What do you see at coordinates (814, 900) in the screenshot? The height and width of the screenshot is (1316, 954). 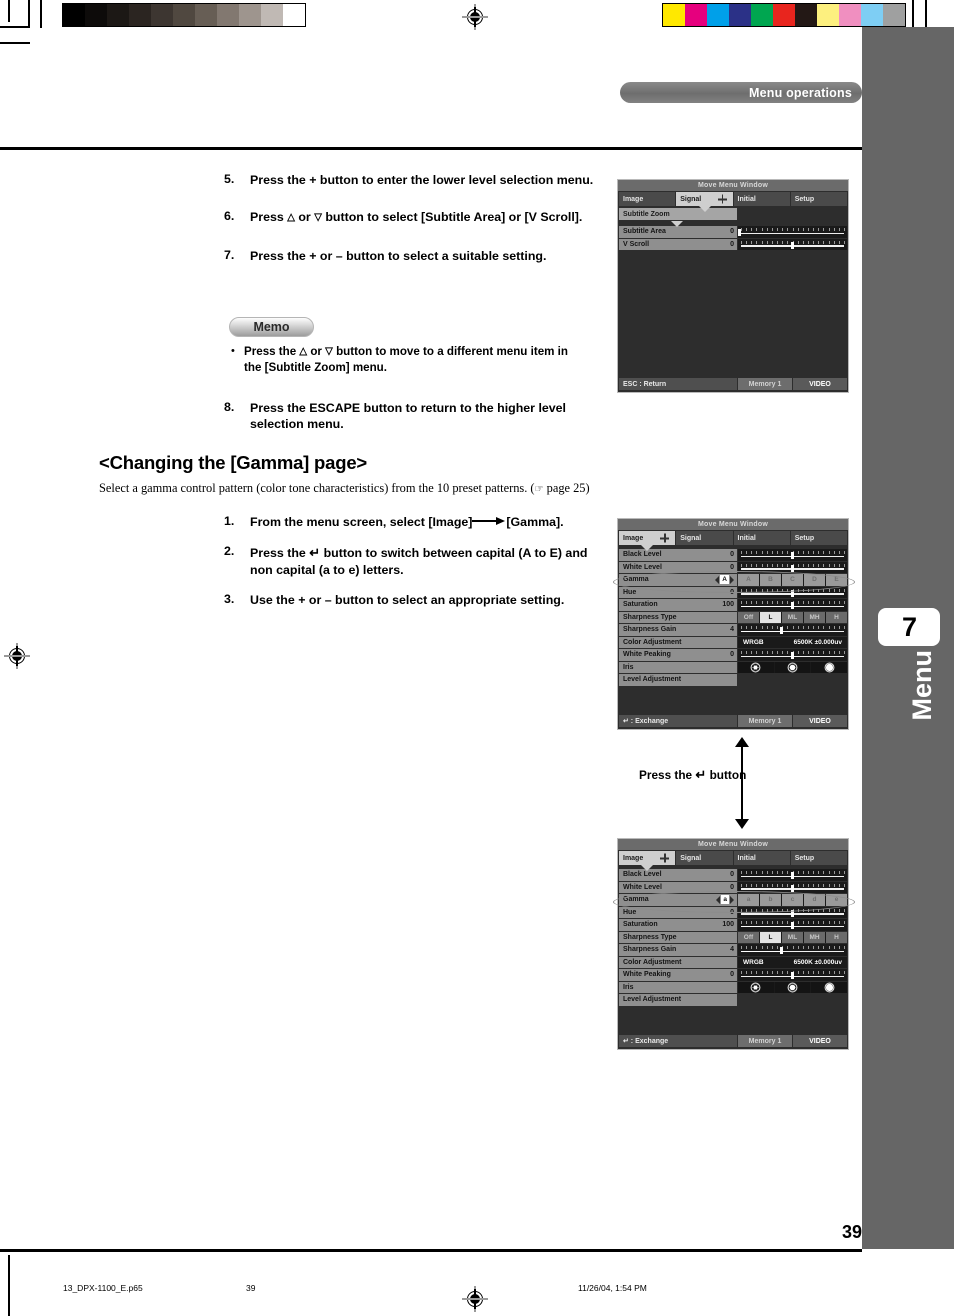 I see `option-d: d` at bounding box center [814, 900].